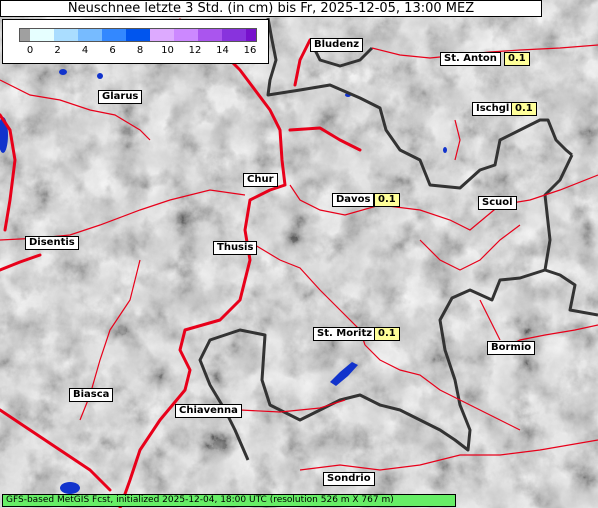 This screenshot has width=598, height=508. What do you see at coordinates (30, 50) in the screenshot?
I see `legend-tick-label: 0` at bounding box center [30, 50].